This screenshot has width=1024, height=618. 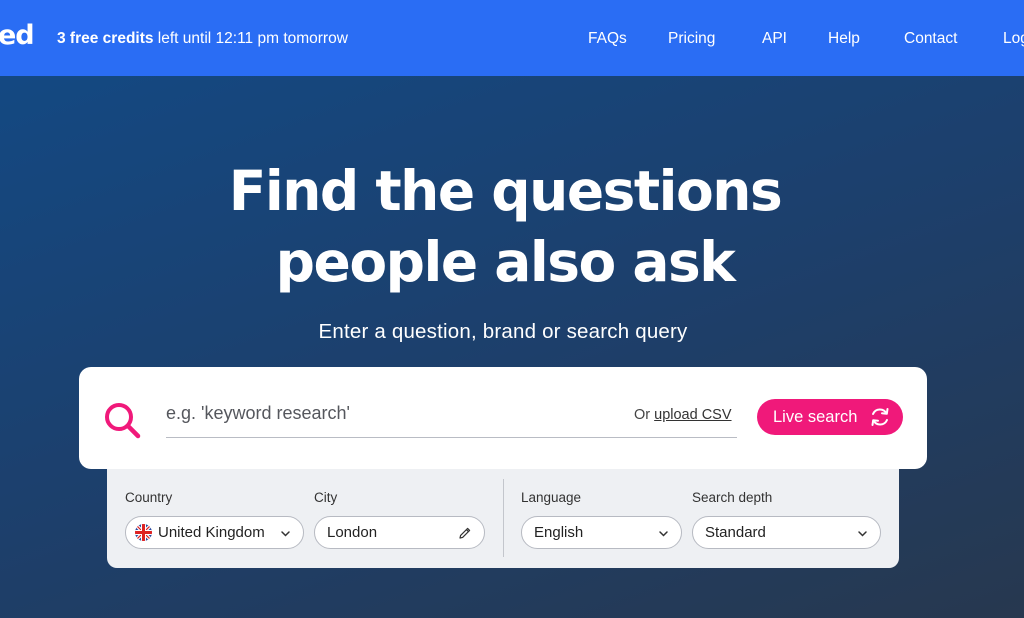 What do you see at coordinates (815, 416) in the screenshot?
I see `live-search-label: Live search` at bounding box center [815, 416].